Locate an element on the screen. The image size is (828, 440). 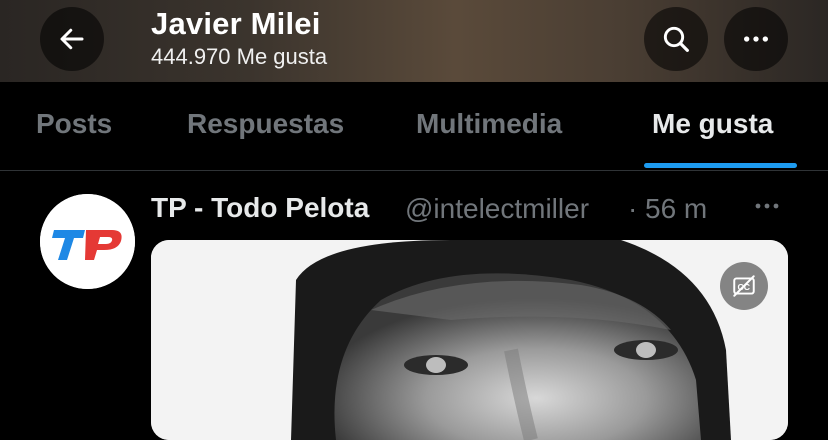
tab-me-gusta: Me gusta is located at coordinates (712, 124).